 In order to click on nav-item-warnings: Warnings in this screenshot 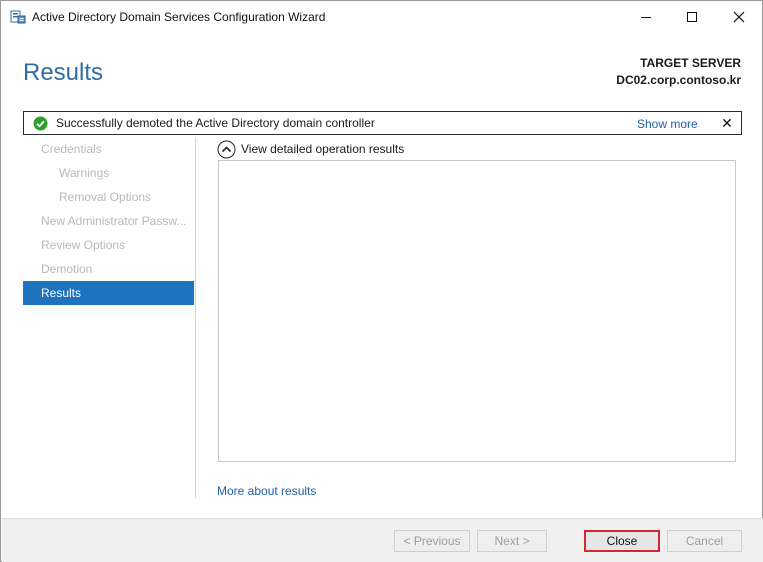, I will do `click(108, 173)`.